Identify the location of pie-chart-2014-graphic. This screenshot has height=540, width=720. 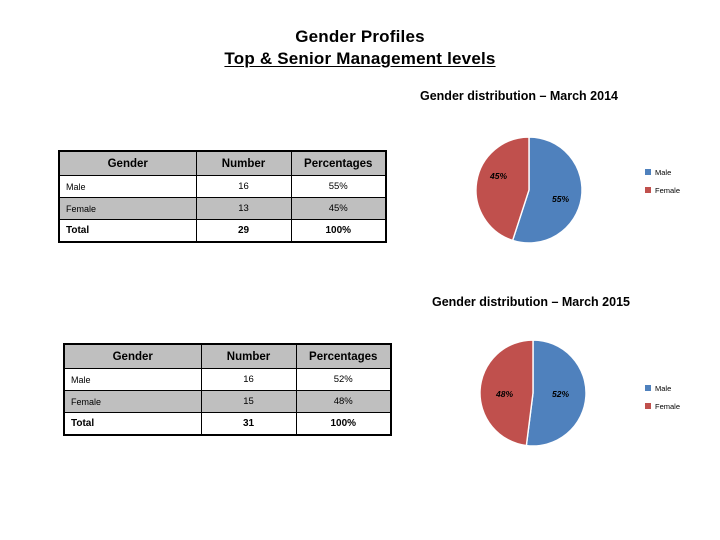
(529, 190).